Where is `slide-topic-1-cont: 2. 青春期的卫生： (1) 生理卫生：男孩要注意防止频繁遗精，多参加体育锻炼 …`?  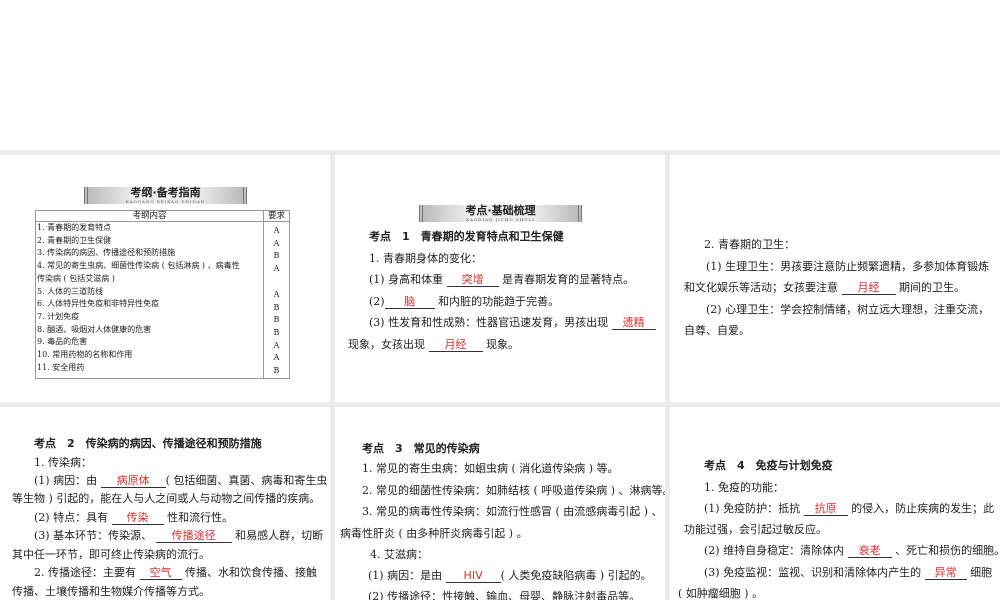
slide-topic-1-cont: 2. 青春期的卫生： (1) 生理卫生：男孩要注意防止频繁遗精，多参加体育锻炼 … is located at coordinates (835, 278).